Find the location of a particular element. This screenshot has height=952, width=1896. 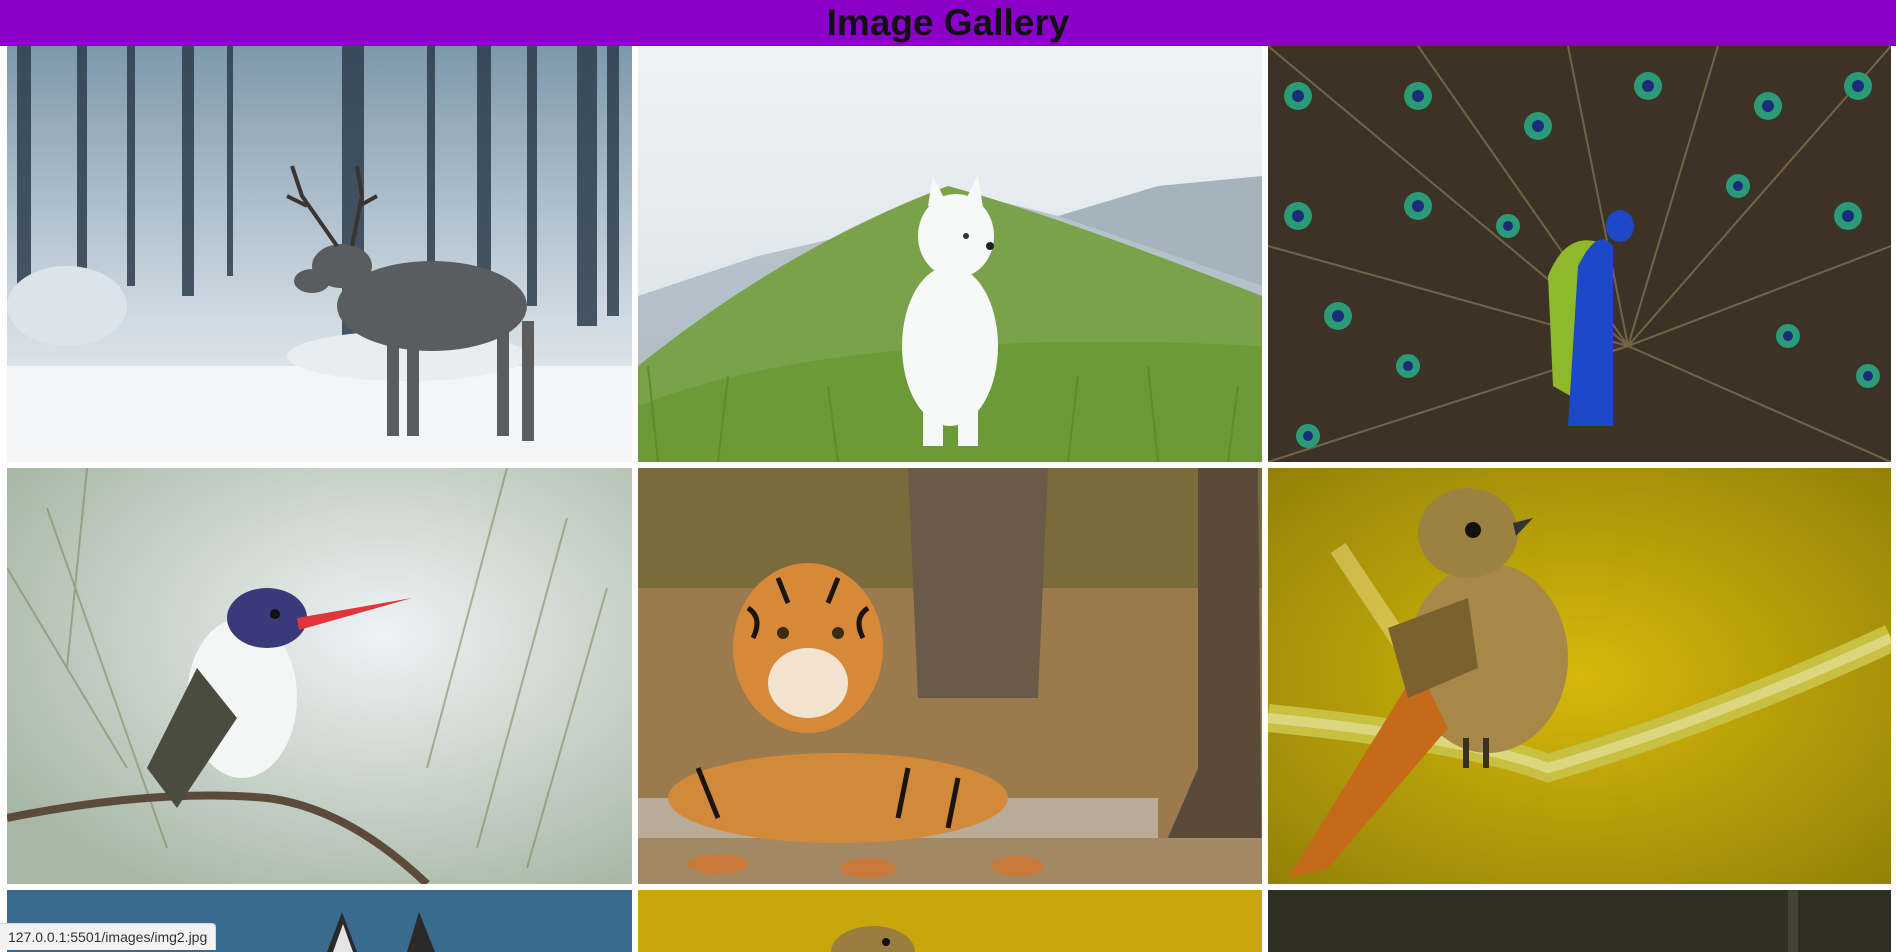

gallery-image-redstart is located at coordinates (1579, 676).